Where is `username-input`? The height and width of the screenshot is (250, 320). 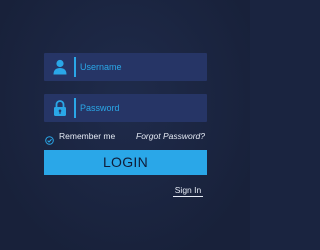 username-input is located at coordinates (140, 67).